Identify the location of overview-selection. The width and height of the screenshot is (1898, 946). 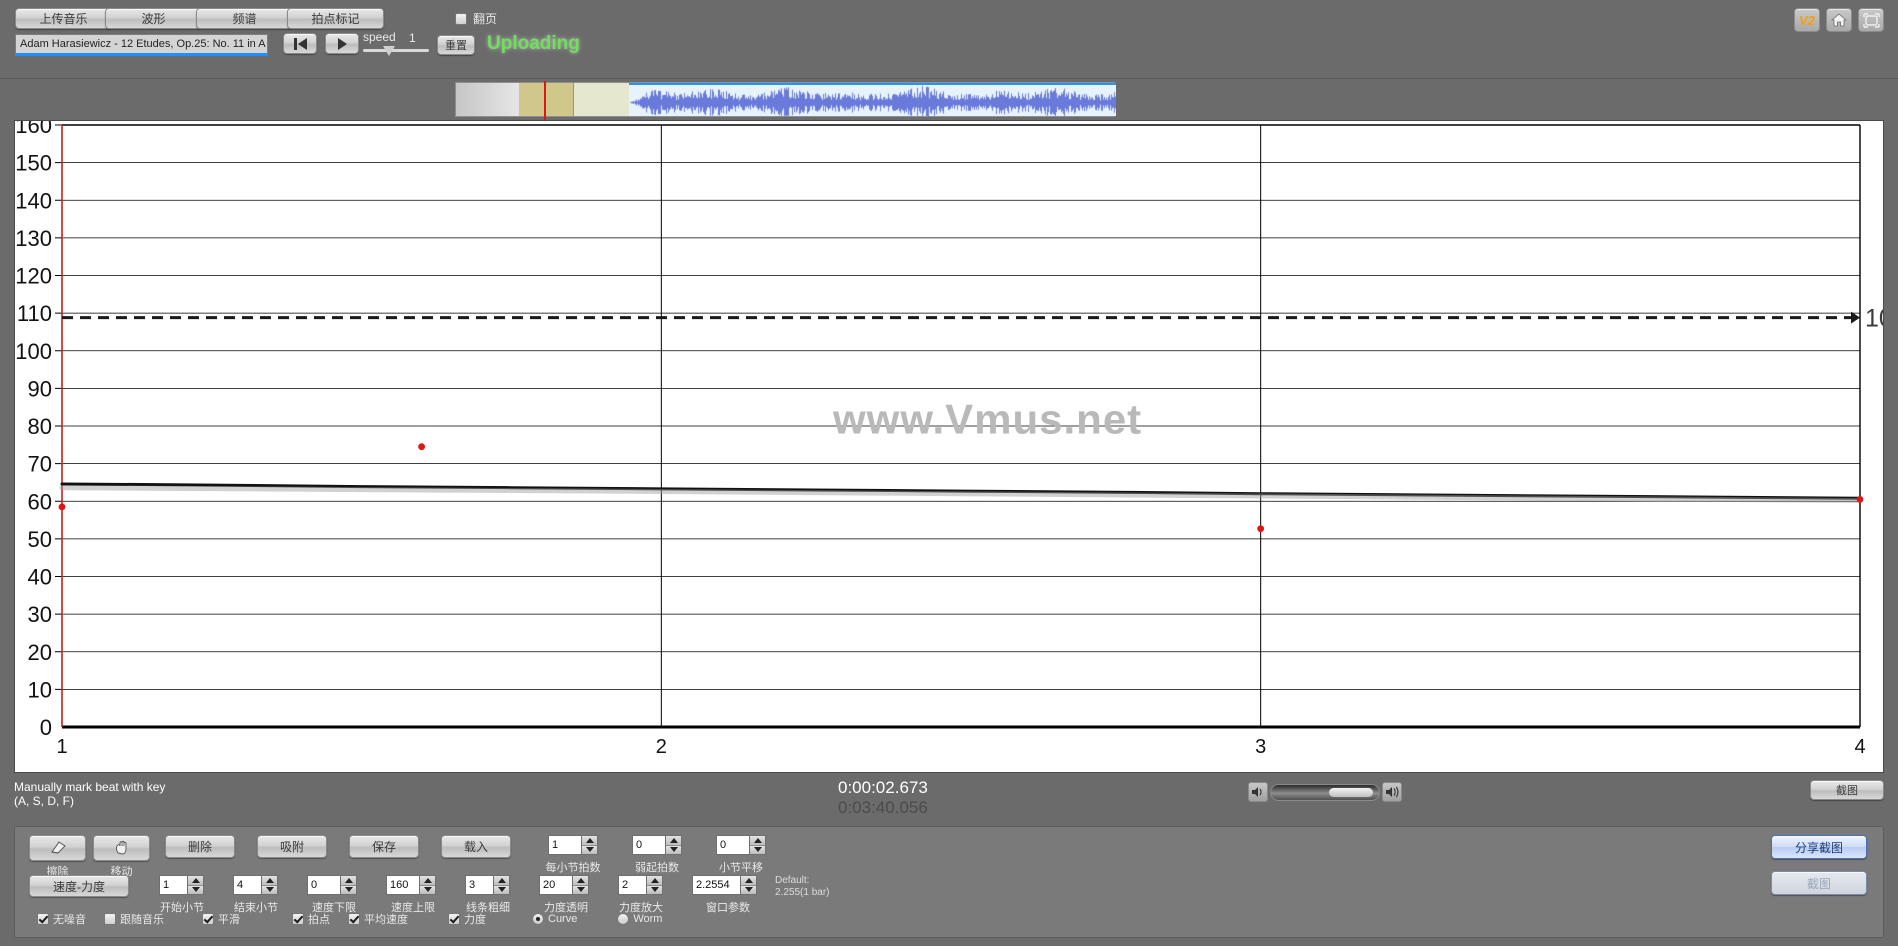
(546, 99).